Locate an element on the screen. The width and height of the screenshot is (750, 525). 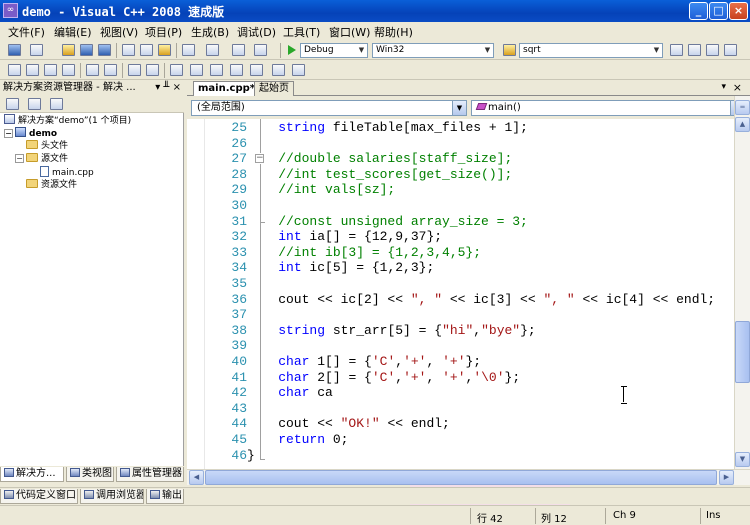
code-line: 39 is located at coordinates (460, 346).